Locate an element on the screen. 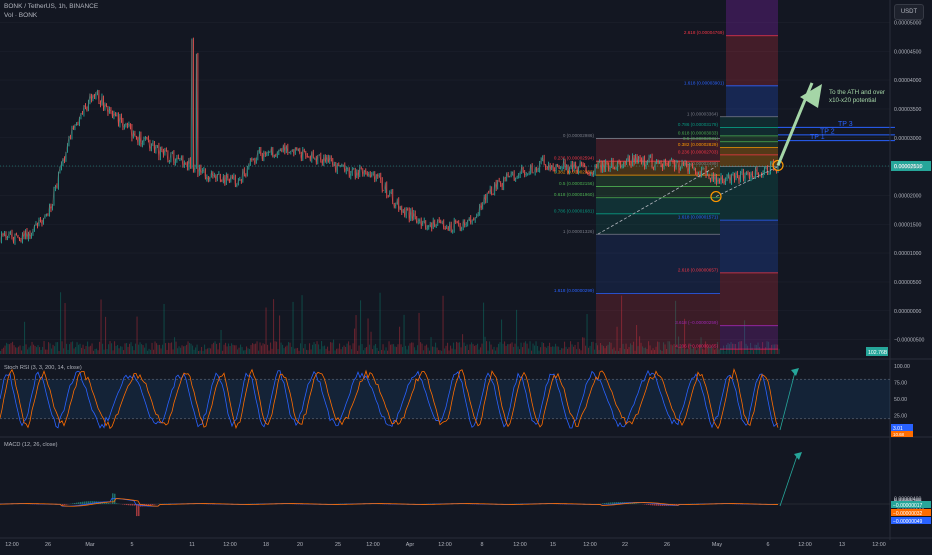 Image resolution: width=932 pixels, height=555 pixels. fib-left-label: 1 (0.00001326) is located at coordinates (579, 231).